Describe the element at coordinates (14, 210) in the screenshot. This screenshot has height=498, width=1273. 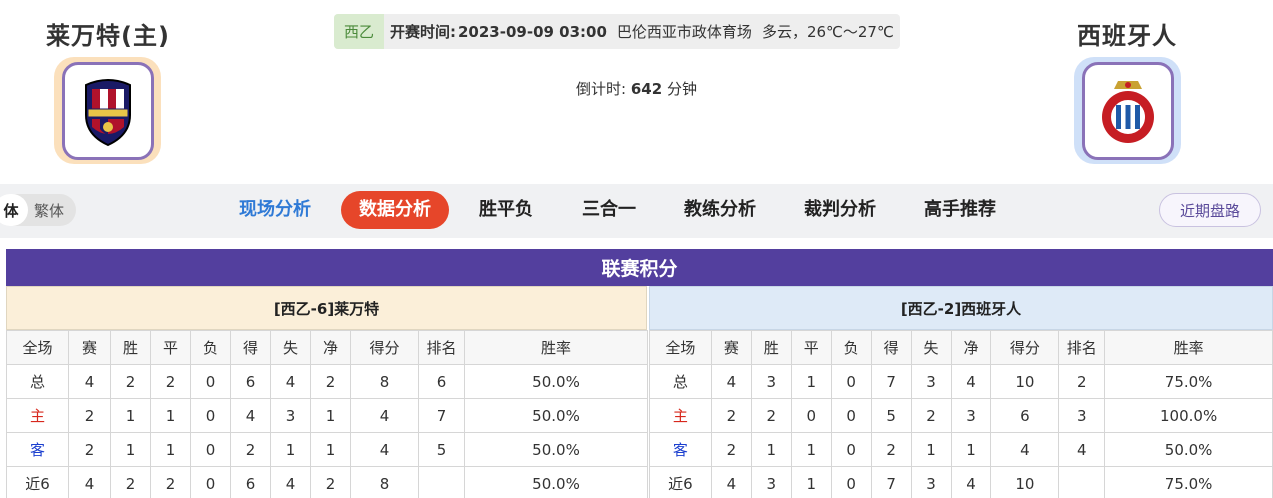
I see `lang-simplified-button: 体` at that location.